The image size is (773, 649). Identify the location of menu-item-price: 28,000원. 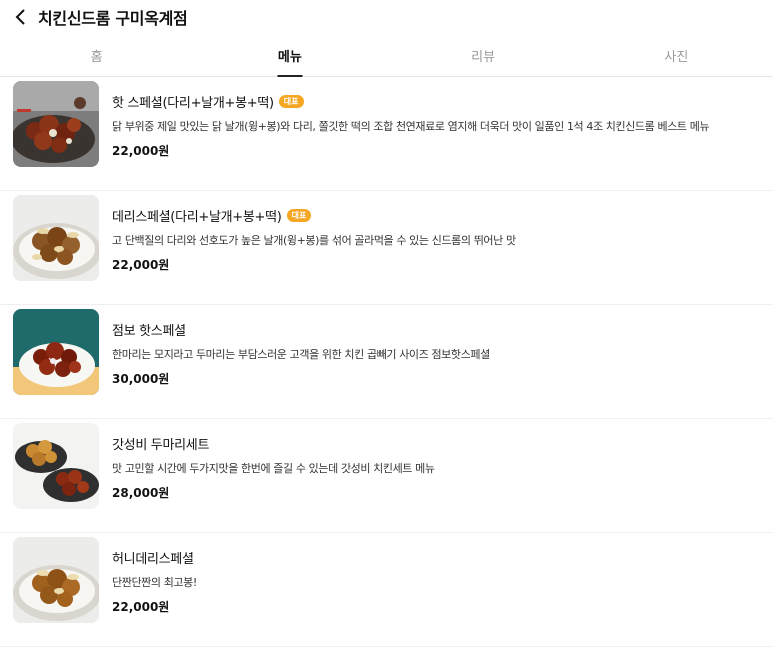
(141, 493).